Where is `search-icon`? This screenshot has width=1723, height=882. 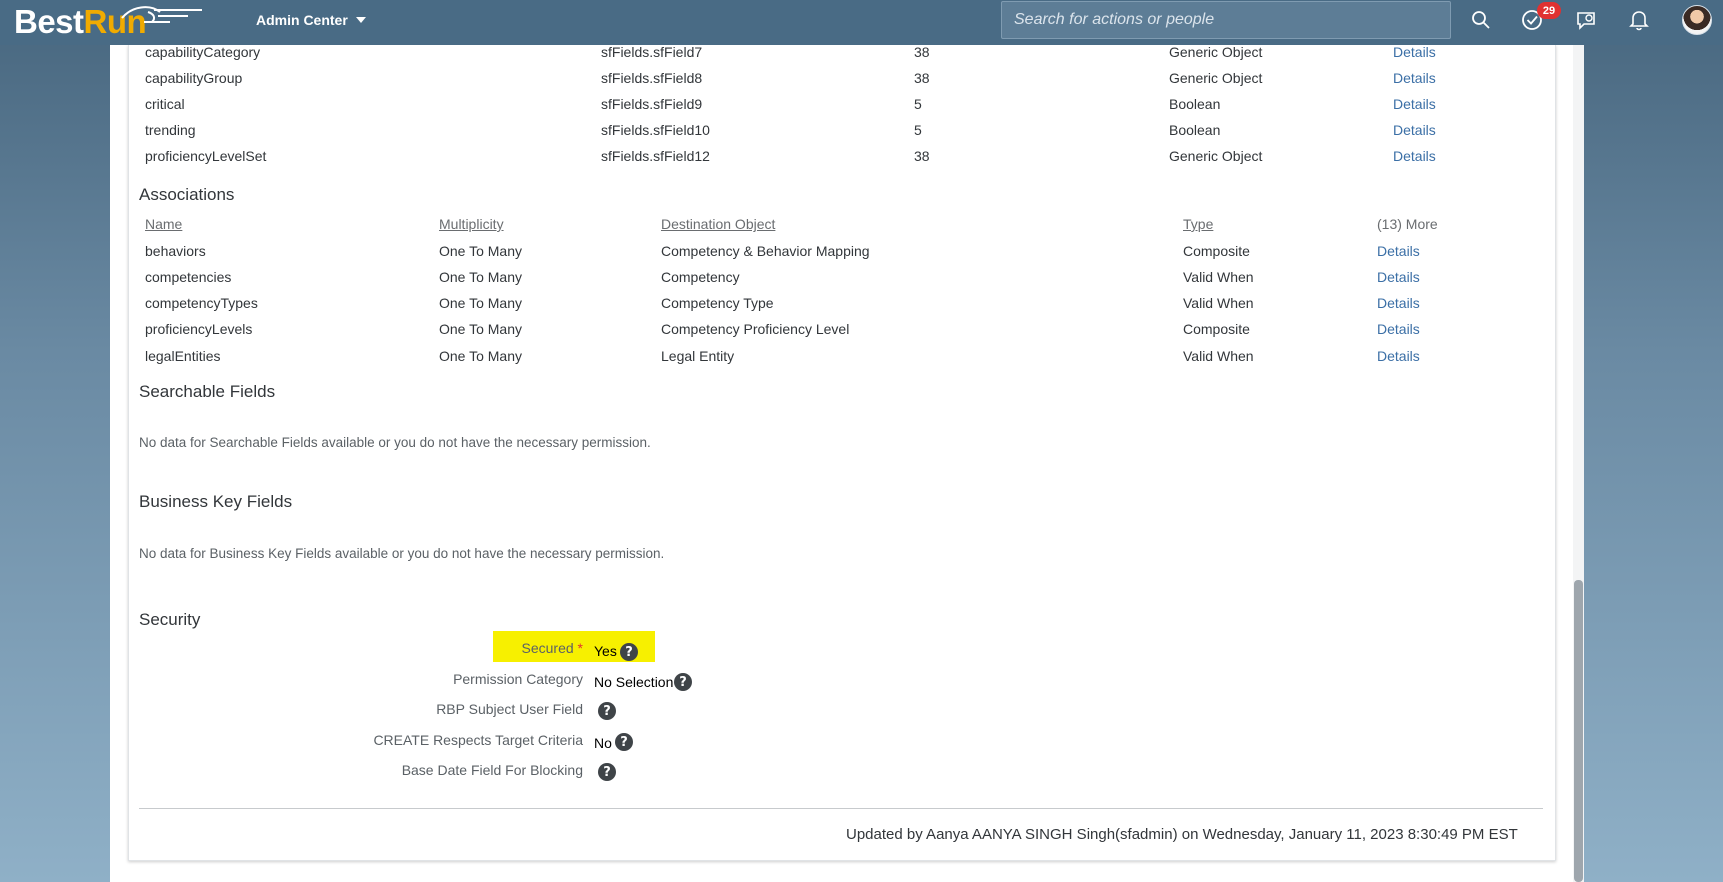 search-icon is located at coordinates (1481, 20).